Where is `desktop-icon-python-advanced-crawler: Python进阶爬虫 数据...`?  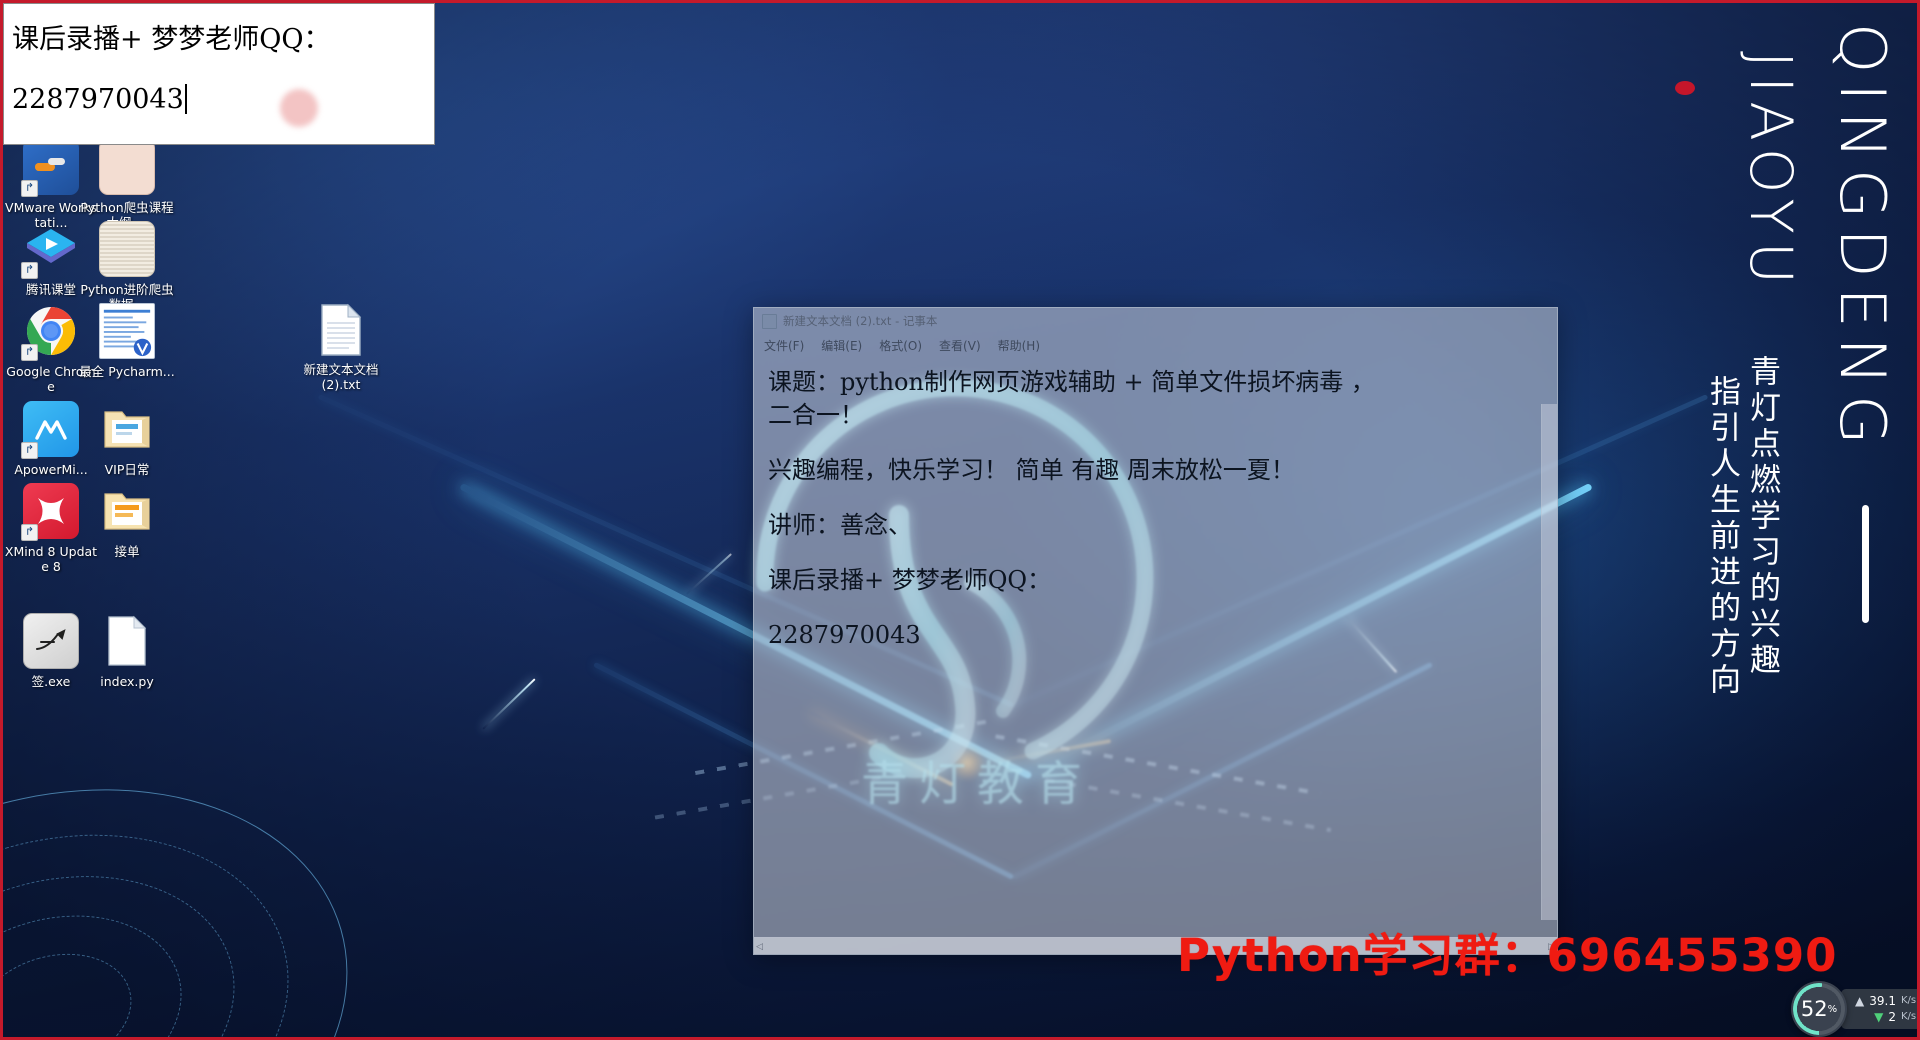 desktop-icon-python-advanced-crawler: Python进阶爬虫 数据... is located at coordinates (127, 266).